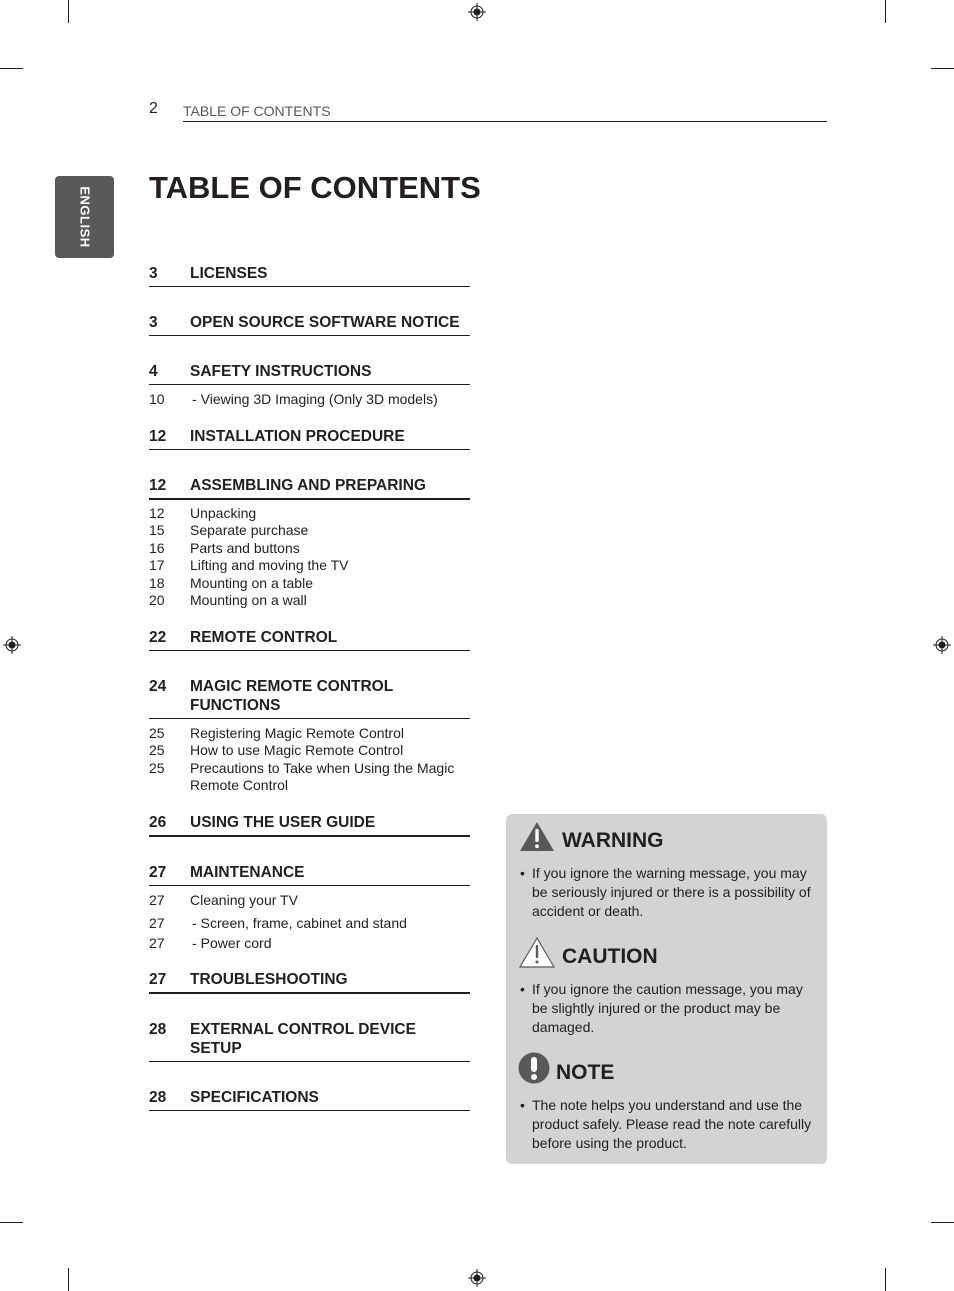 This screenshot has height=1291, width=954. I want to click on toc-section: 22 REMOTE CONTROL, so click(309, 639).